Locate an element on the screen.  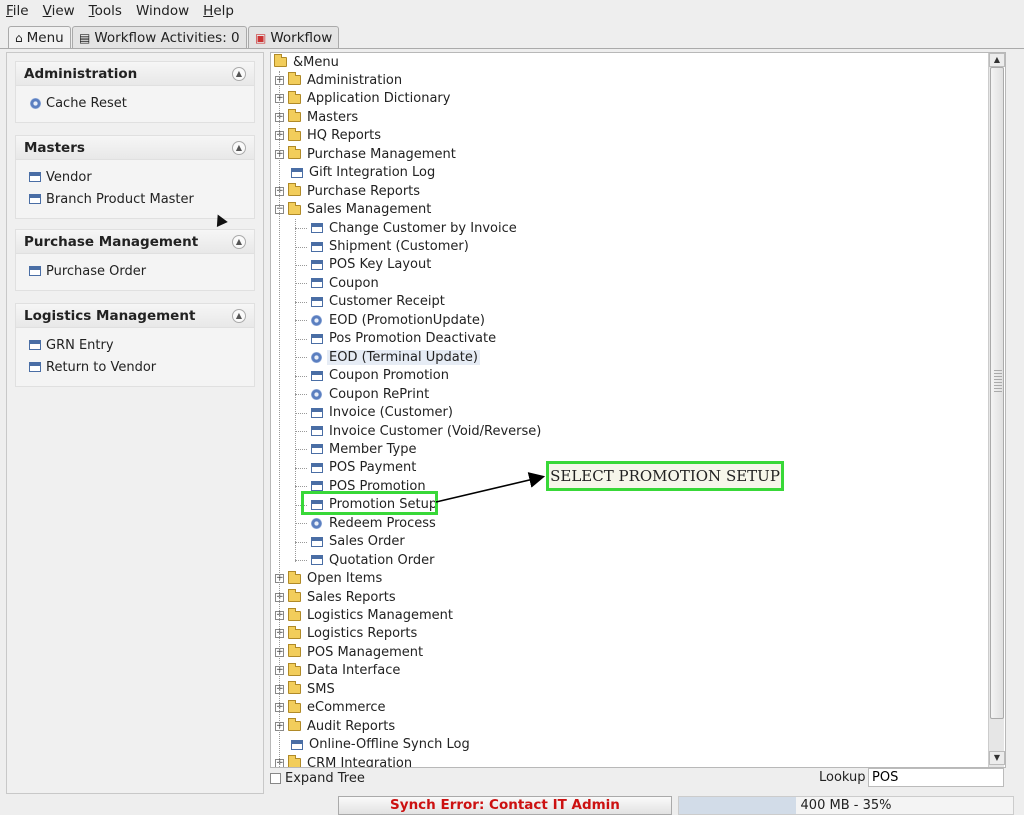
menu-help: Help is located at coordinates (218, 11).